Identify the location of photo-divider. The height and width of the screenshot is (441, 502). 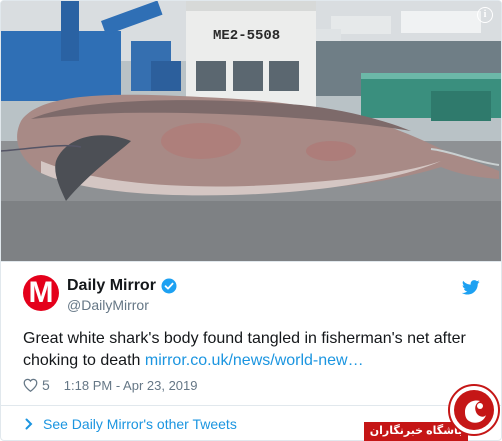
(251, 261).